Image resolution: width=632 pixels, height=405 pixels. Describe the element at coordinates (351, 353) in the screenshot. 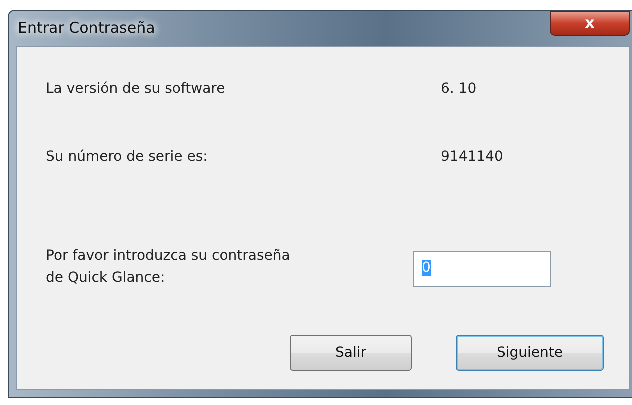

I see `dialog-button: Salir` at that location.